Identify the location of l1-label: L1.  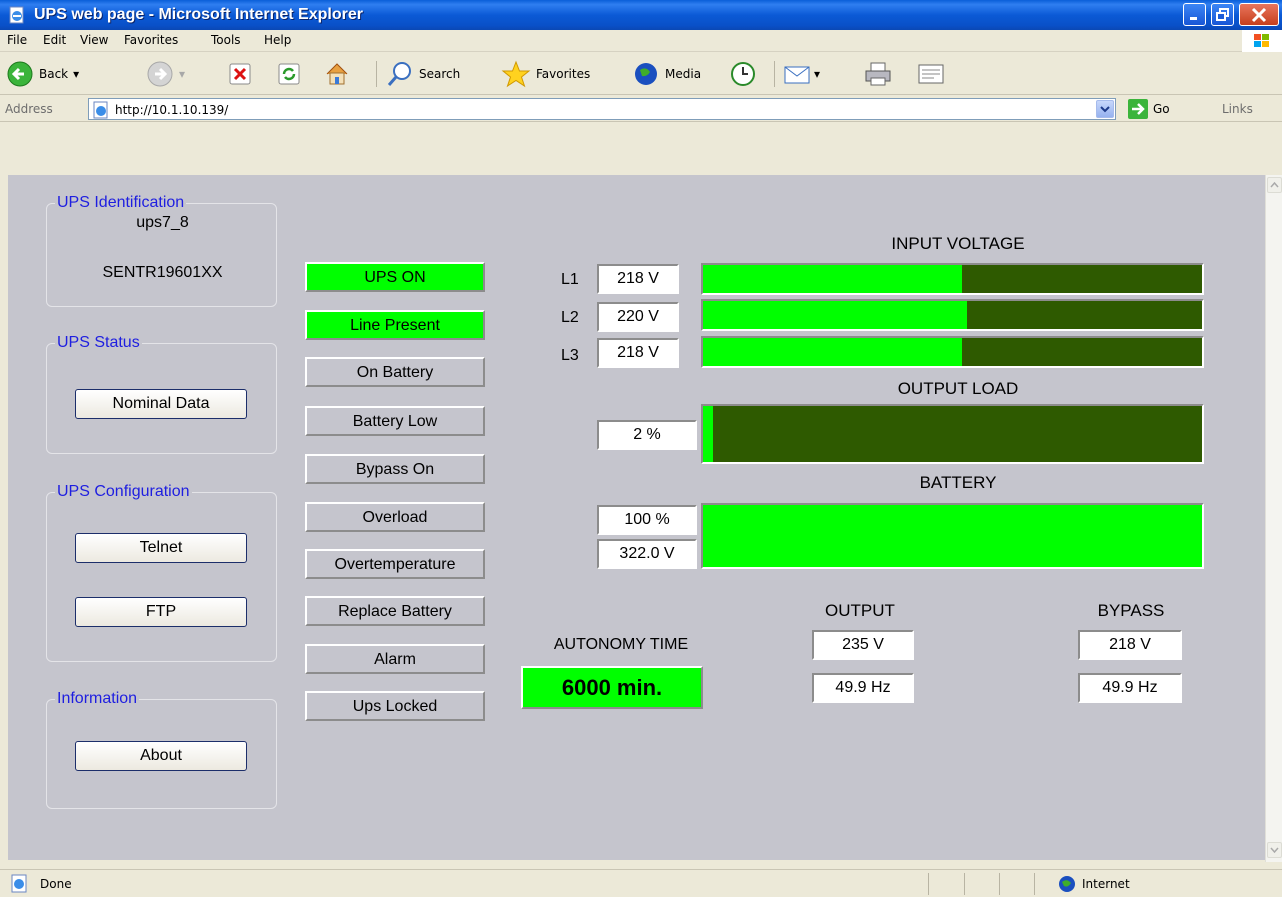
(570, 279).